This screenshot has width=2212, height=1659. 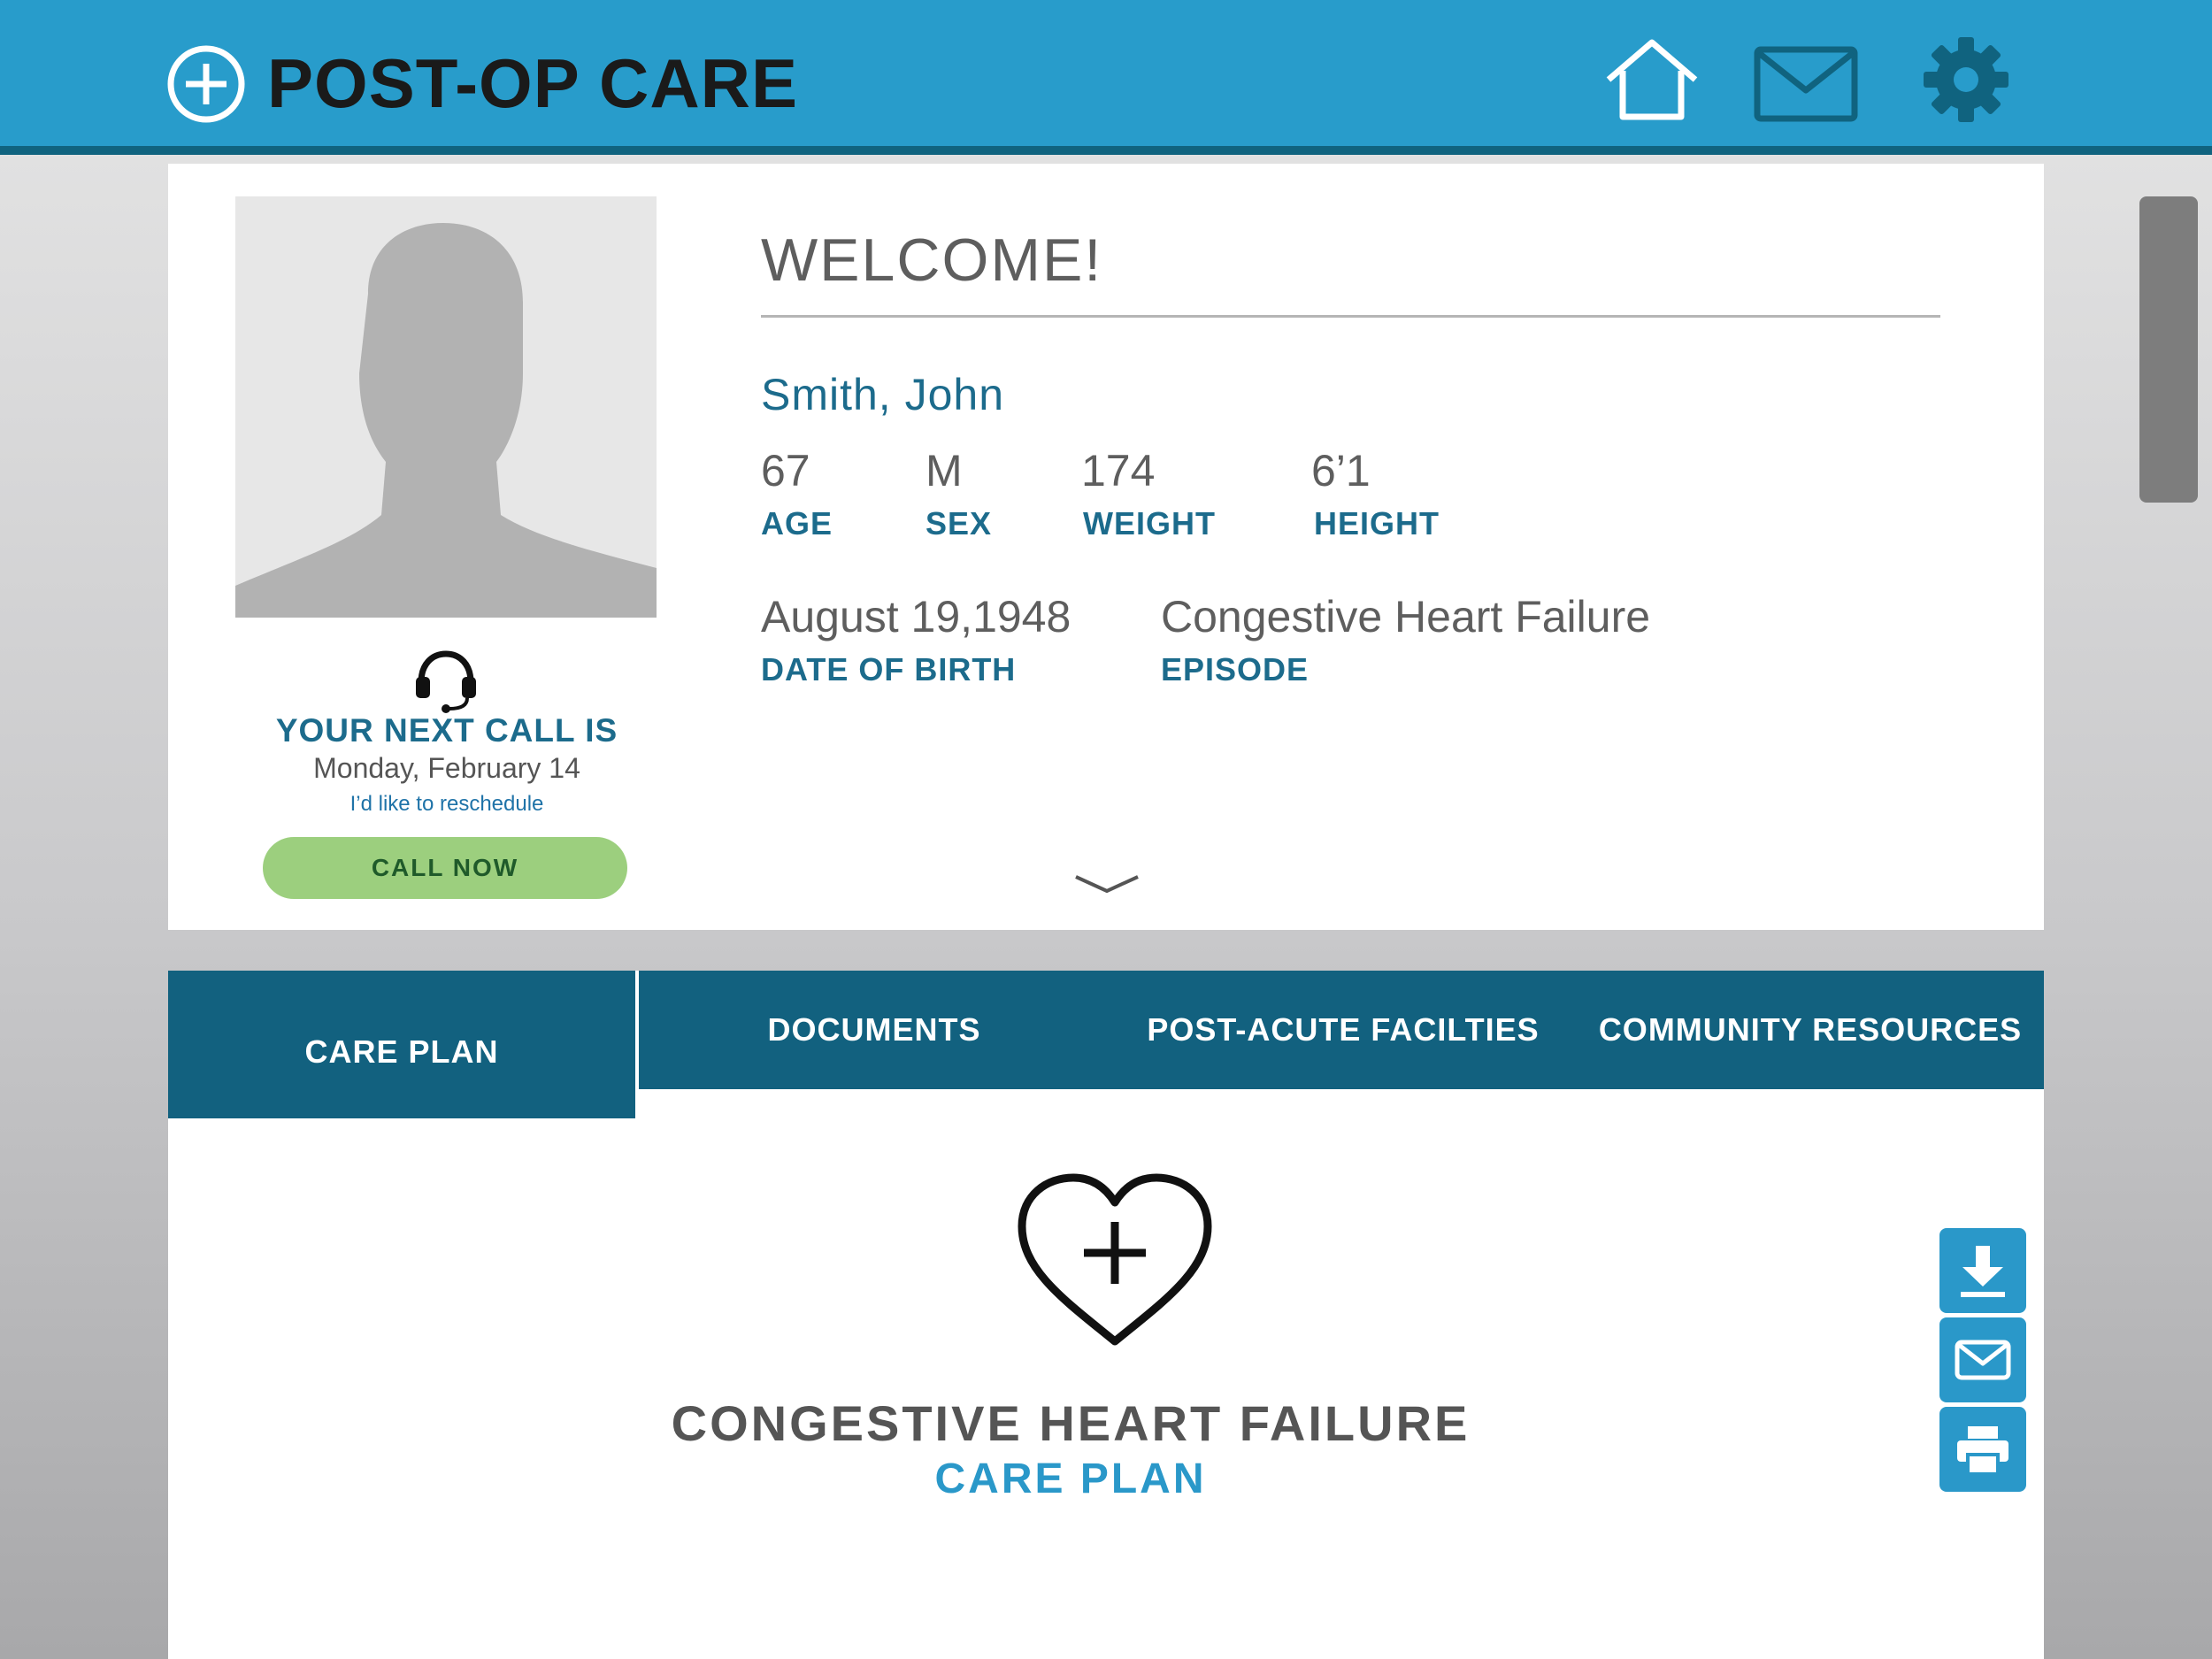 I want to click on print-button, so click(x=1983, y=1449).